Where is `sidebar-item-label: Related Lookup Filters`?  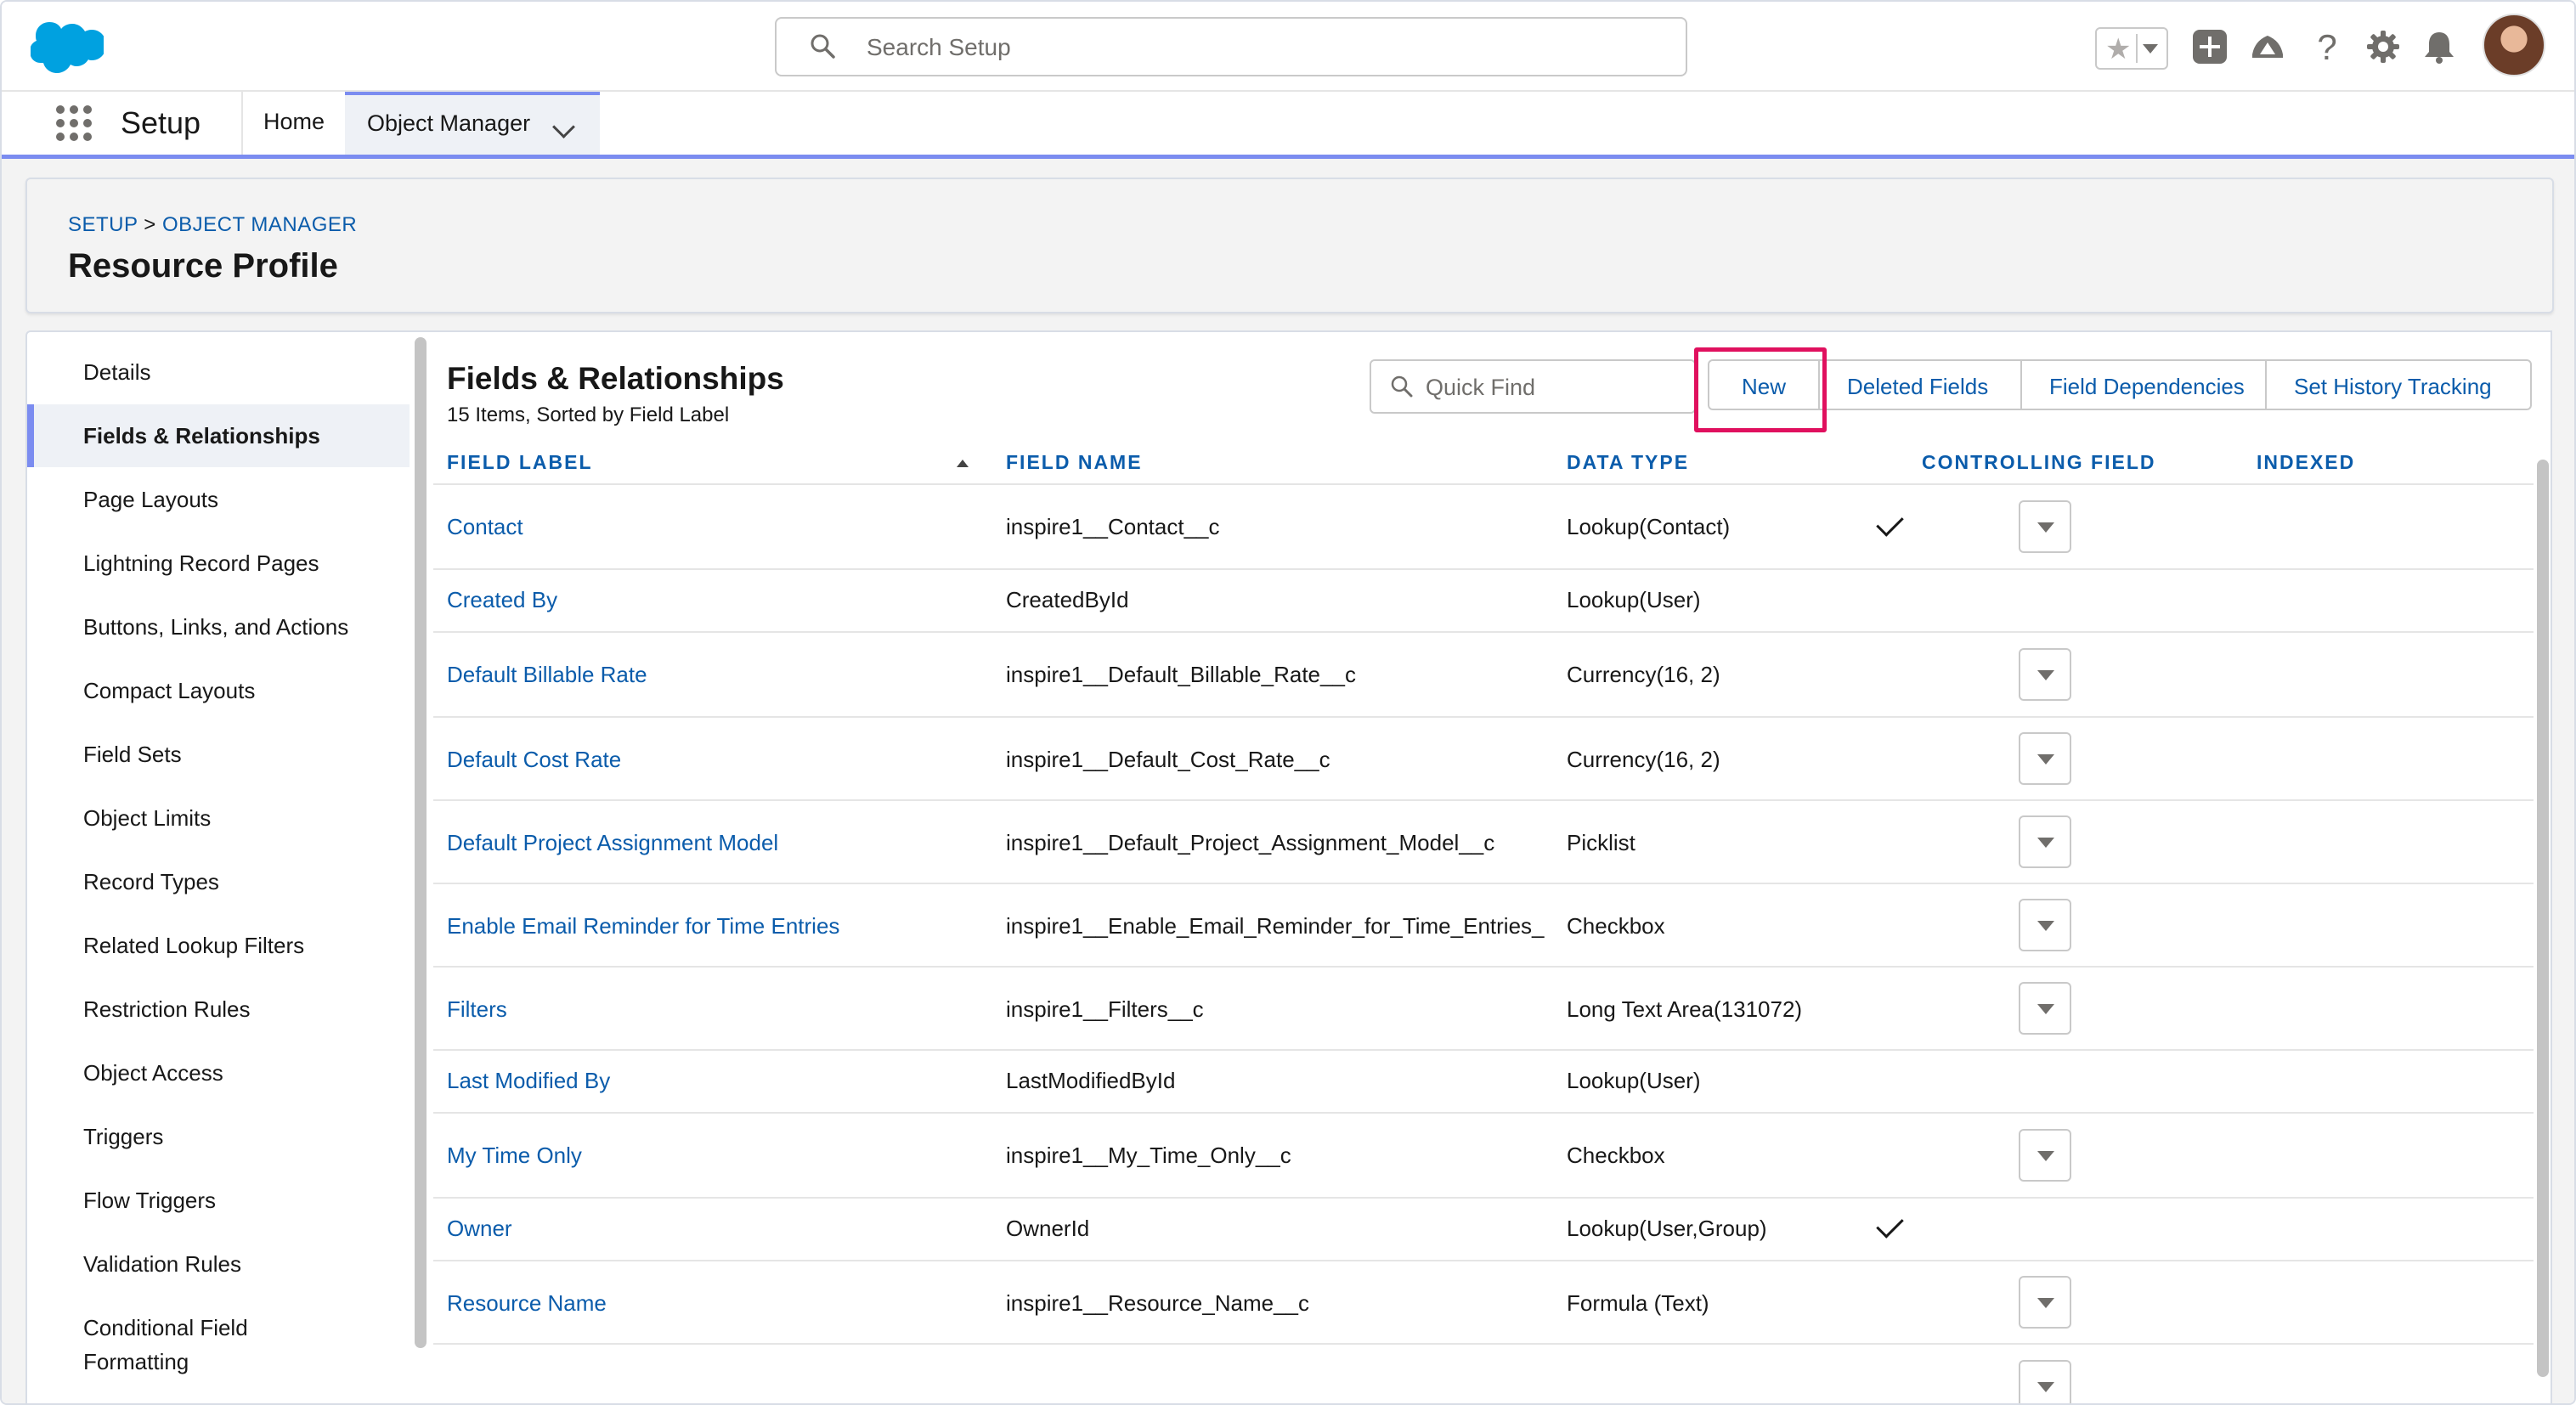
sidebar-item-label: Related Lookup Filters is located at coordinates (194, 945).